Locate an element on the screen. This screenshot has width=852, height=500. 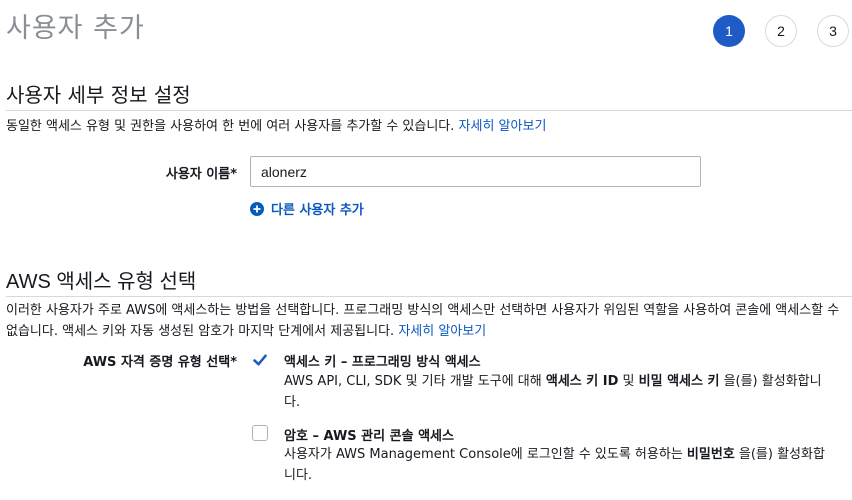
access-key-desc-and: 및 is located at coordinates (628, 381).